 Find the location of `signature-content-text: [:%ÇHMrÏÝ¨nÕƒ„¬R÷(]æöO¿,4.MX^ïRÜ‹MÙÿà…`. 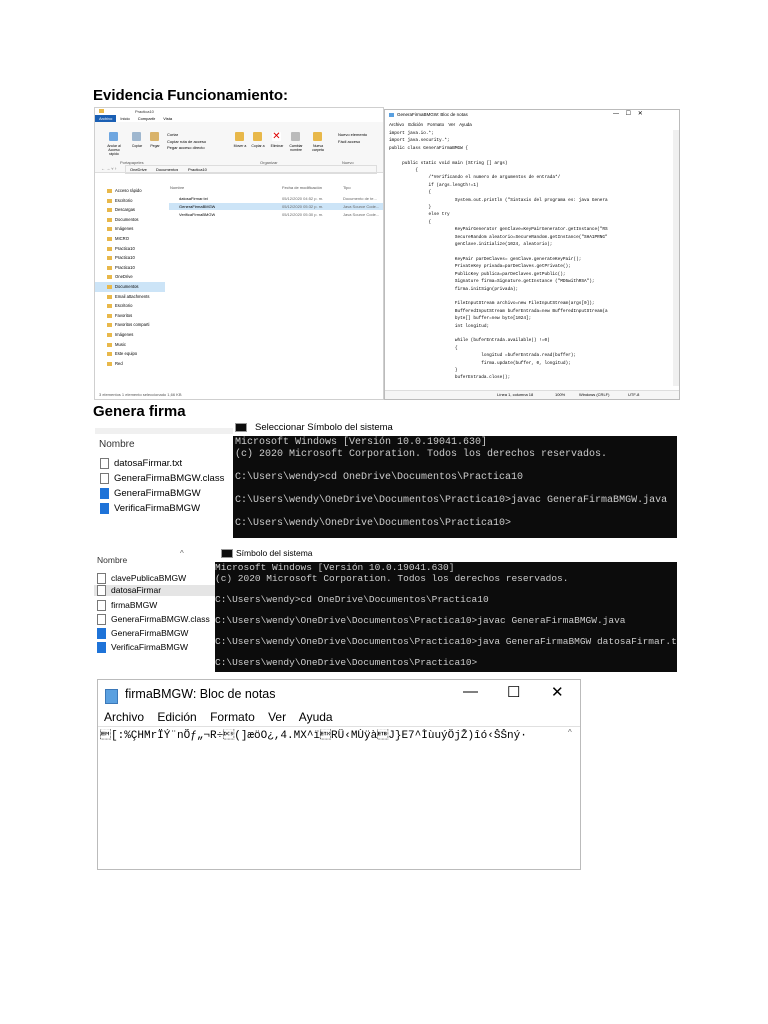

signature-content-text: [:%ÇHMrÏÝ¨nÕƒ„¬R÷(]æöO¿,4.MX^ïRÜ‹MÙÿà… is located at coordinates (331, 735).